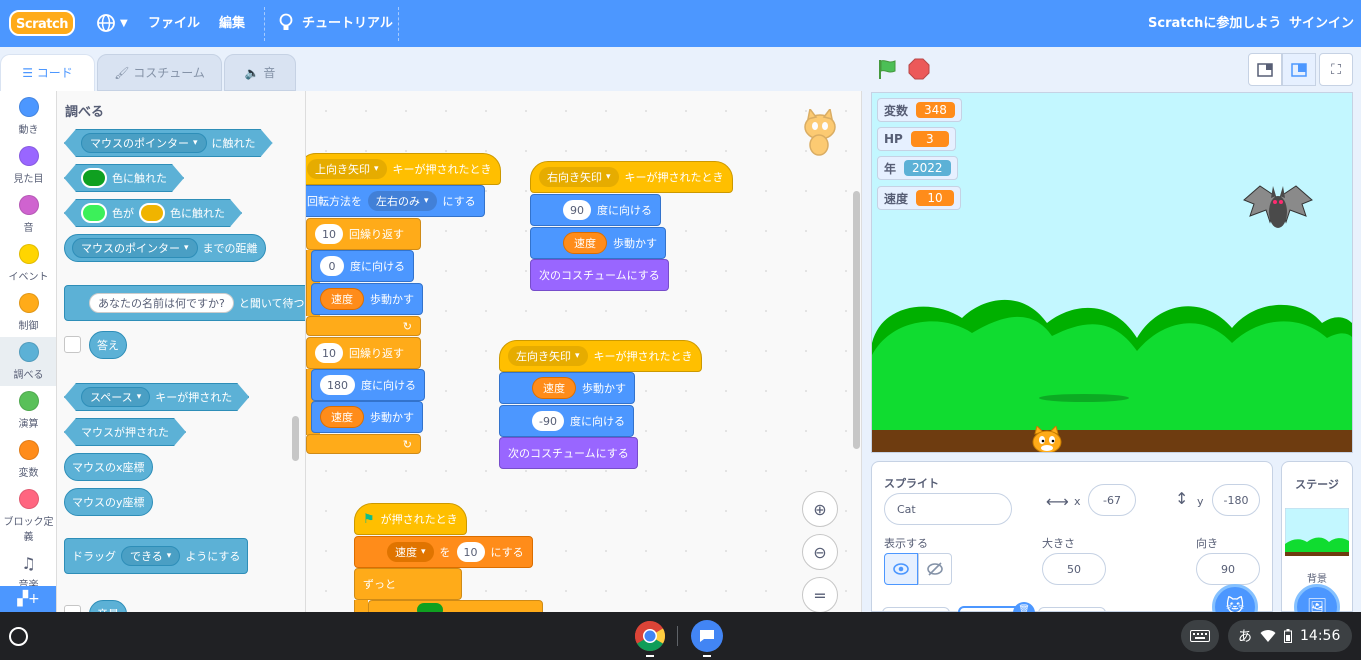 This screenshot has width=1361, height=660. Describe the element at coordinates (1336, 69) in the screenshot. I see `fullscreen-button: ⛶` at that location.